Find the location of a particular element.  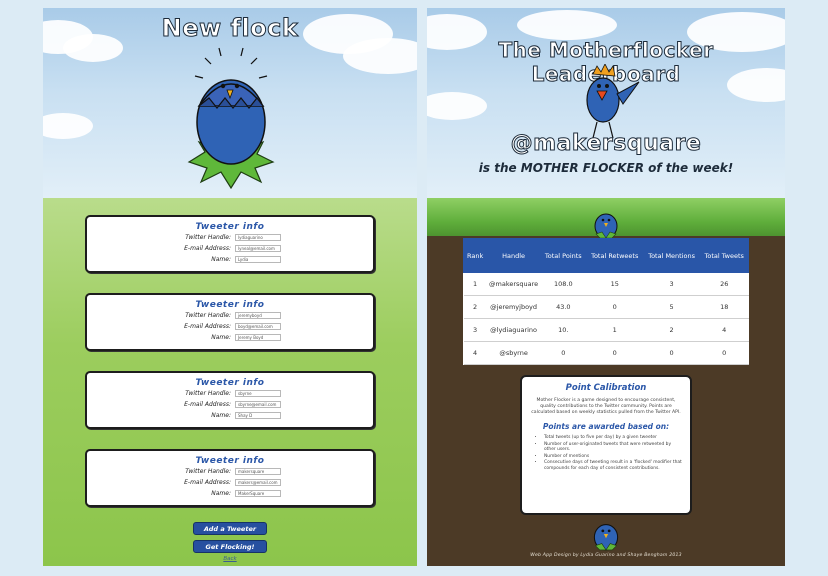

field-row-handle: Twitter Handle: makersquare is located at coordinates (259, 471).